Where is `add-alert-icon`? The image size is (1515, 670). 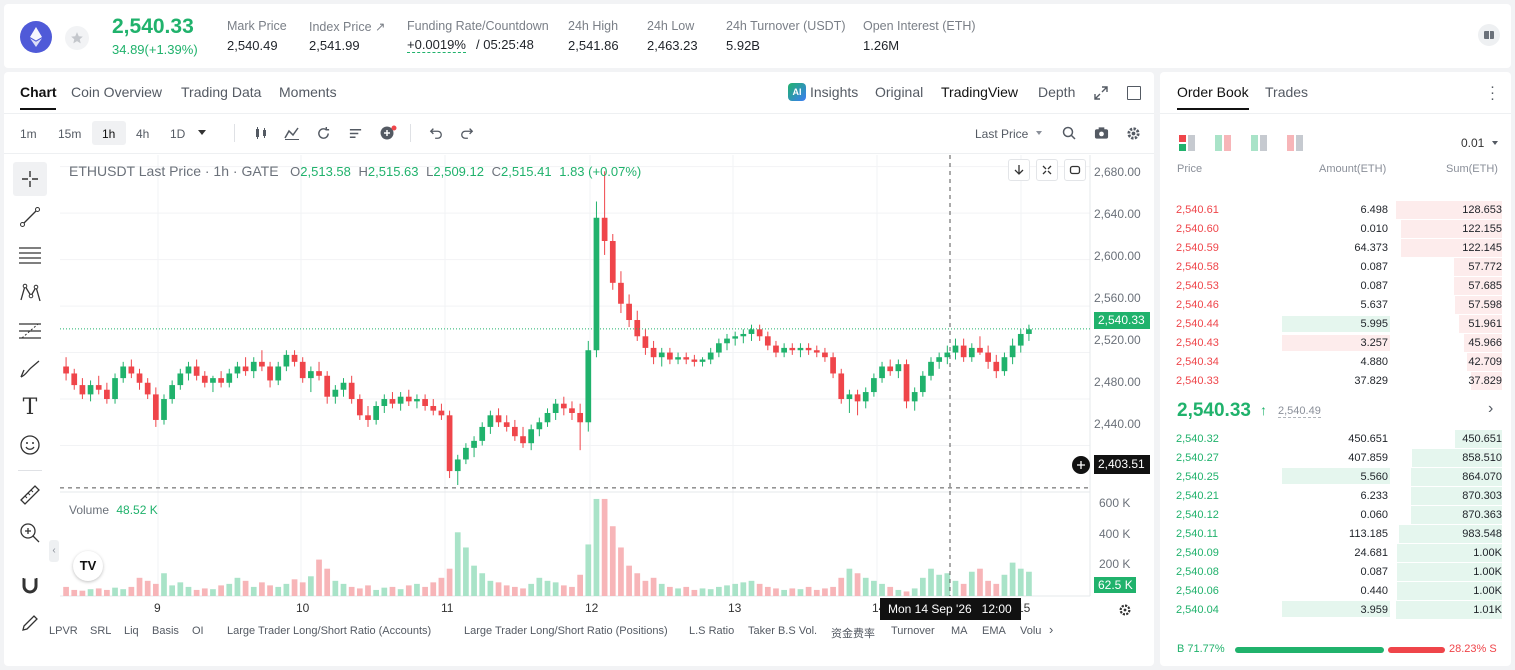
add-alert-icon is located at coordinates (1081, 465).